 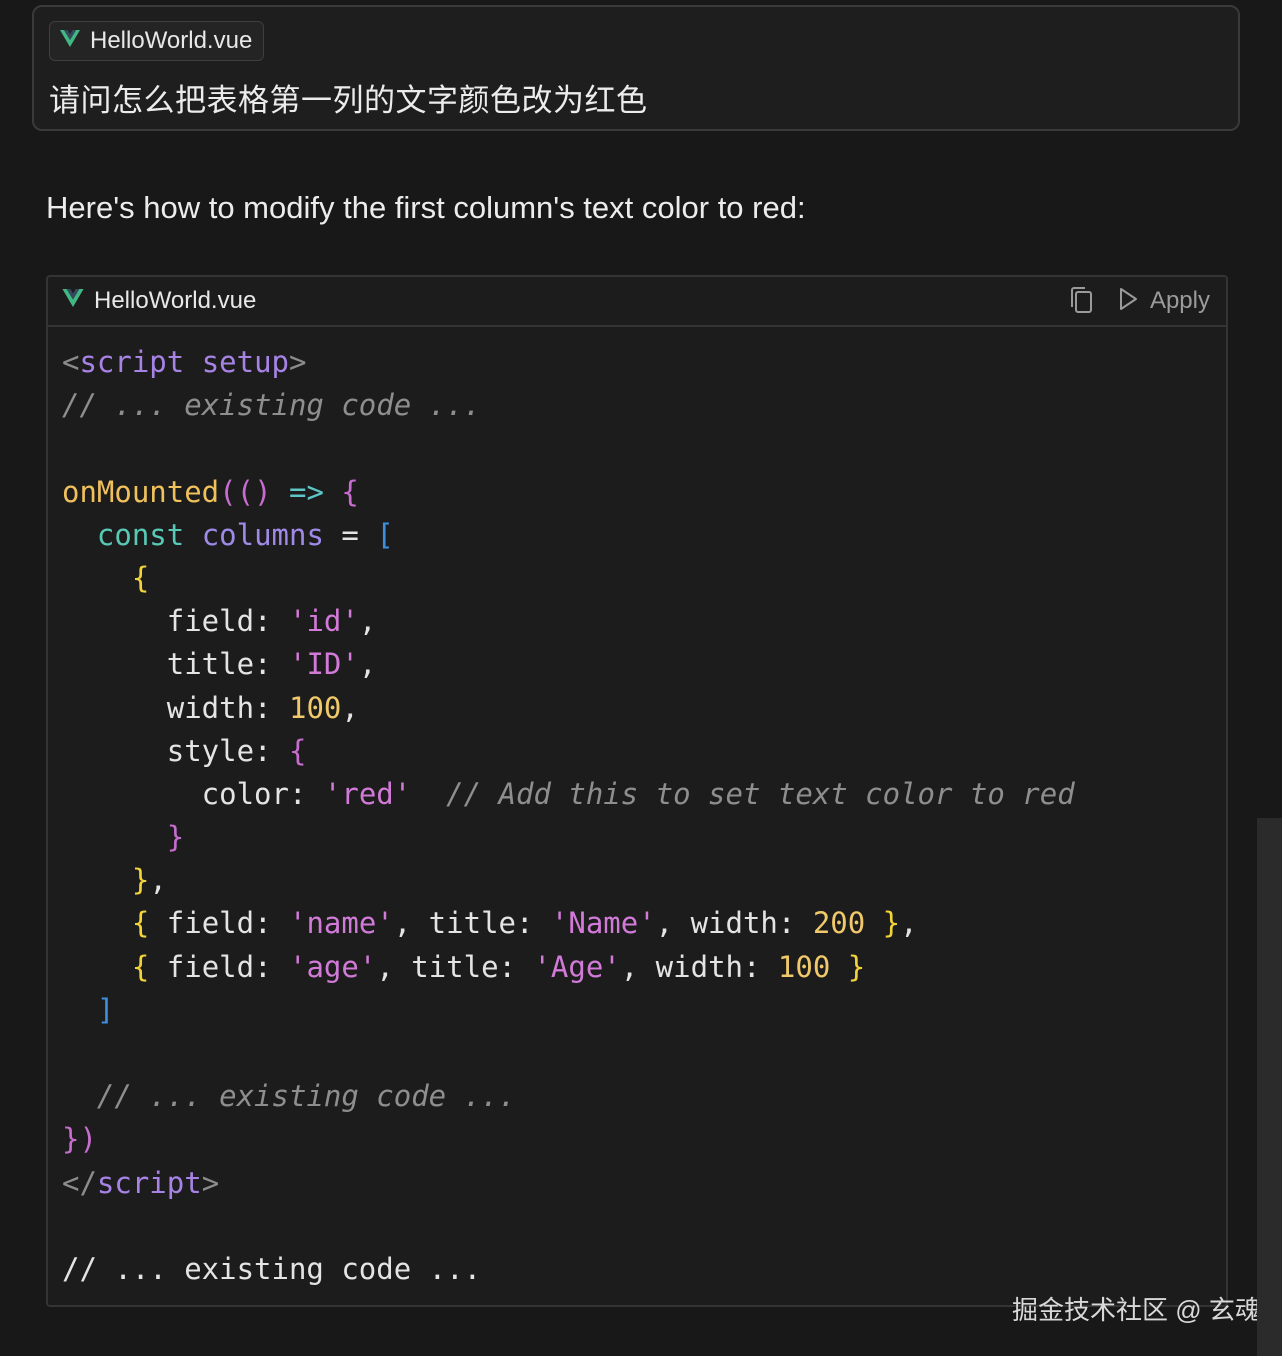 I want to click on code-token: onMounted, so click(x=141, y=491).